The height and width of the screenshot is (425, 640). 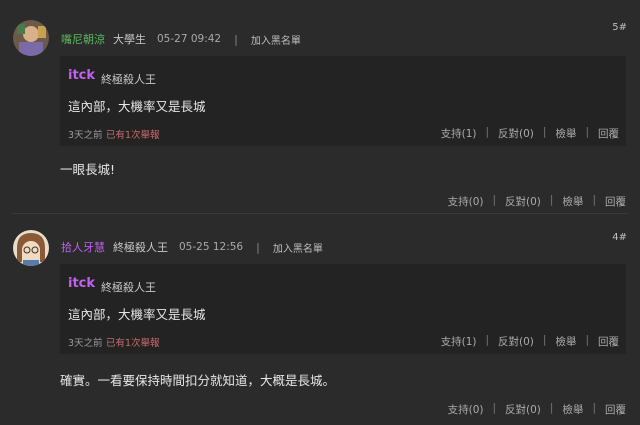 I want to click on timestamp: 05-25 12:56, so click(x=211, y=247).